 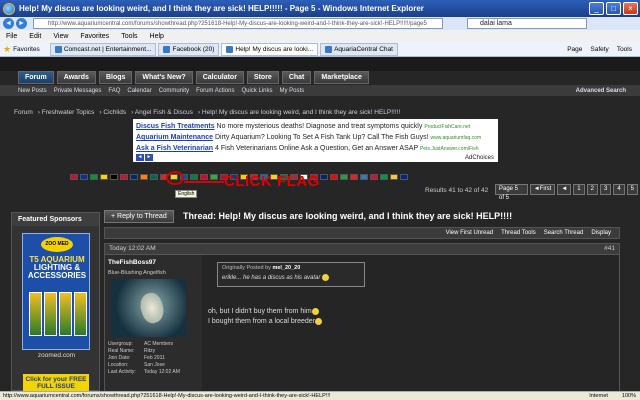 I want to click on free-issue-button: Click for your FREE FULL ISSUE, so click(x=56, y=382).